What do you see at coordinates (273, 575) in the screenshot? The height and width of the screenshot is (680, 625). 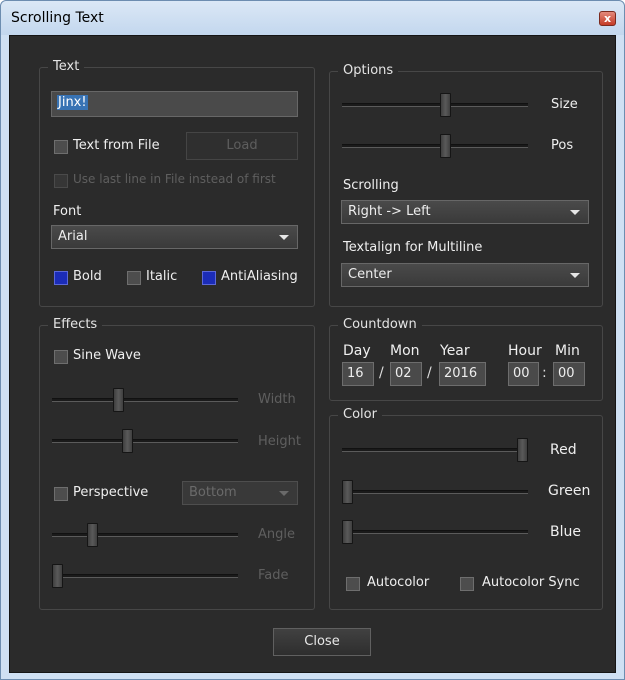 I see `fade-label: Fade` at bounding box center [273, 575].